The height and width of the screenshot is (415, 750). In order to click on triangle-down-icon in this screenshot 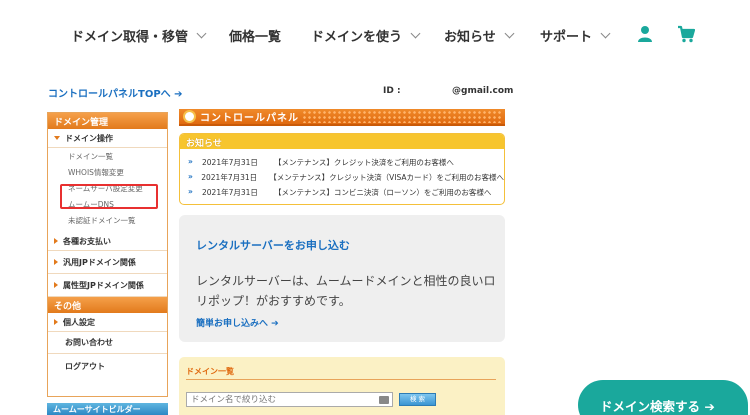, I will do `click(57, 138)`.